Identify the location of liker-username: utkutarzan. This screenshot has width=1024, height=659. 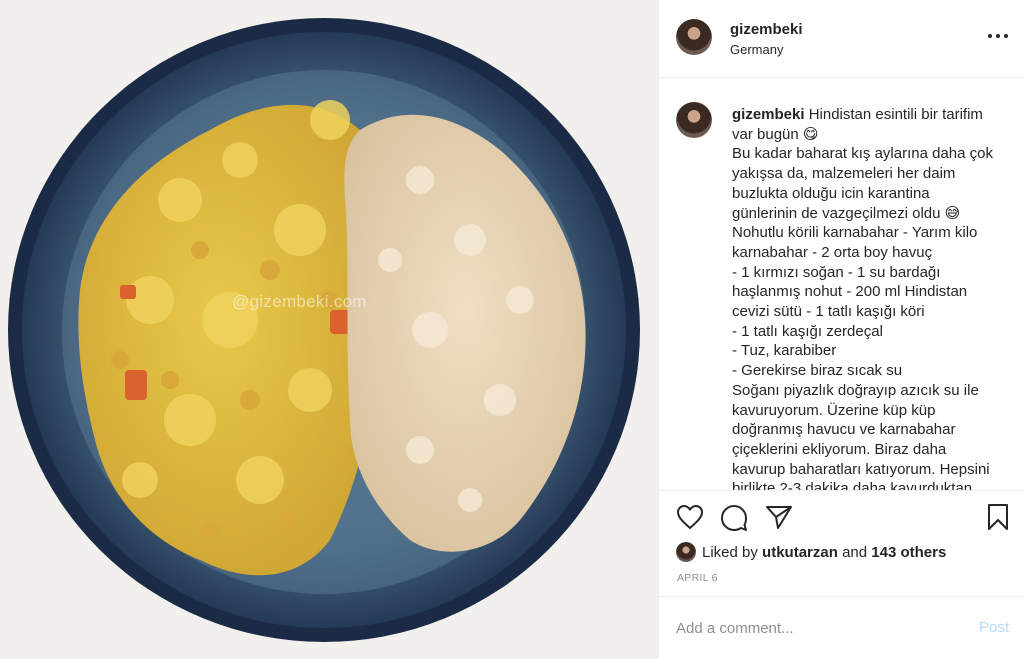
(800, 552).